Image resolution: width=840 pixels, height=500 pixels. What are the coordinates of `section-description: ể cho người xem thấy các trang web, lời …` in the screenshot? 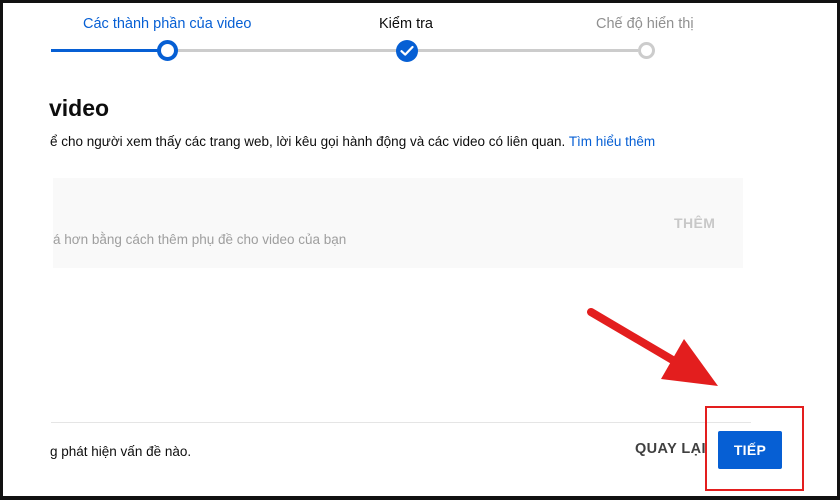 It's located at (352, 141).